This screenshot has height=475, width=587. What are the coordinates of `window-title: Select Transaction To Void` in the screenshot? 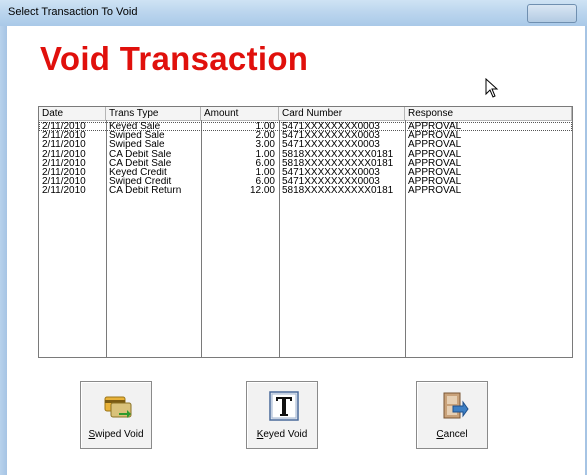 It's located at (73, 12).